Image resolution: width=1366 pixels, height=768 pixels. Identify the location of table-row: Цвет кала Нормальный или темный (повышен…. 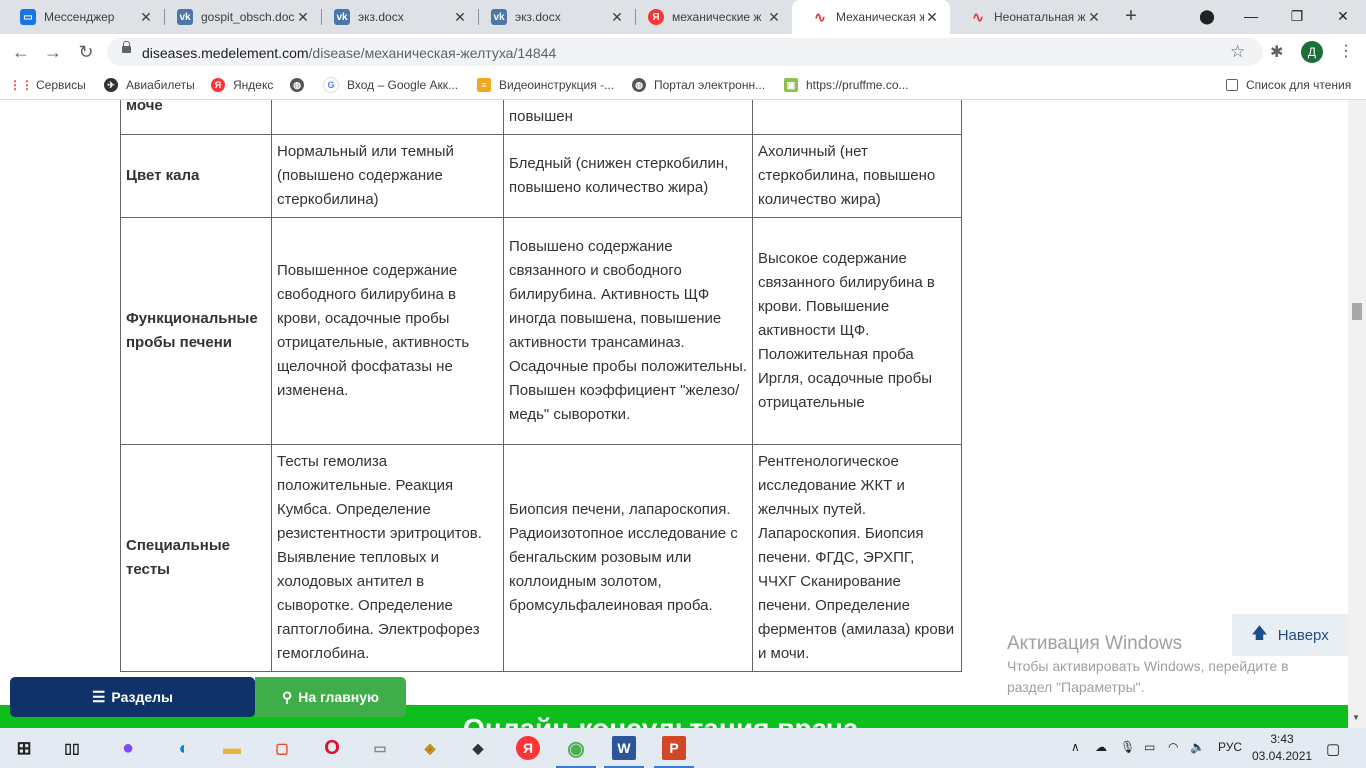
(541, 176).